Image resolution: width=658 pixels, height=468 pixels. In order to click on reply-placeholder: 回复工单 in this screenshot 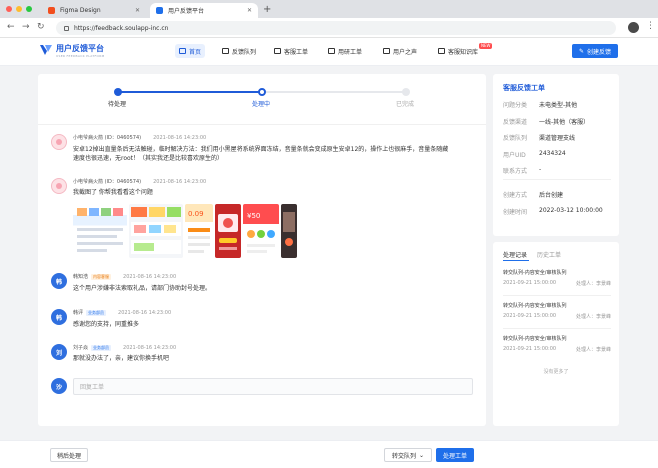, I will do `click(92, 387)`.